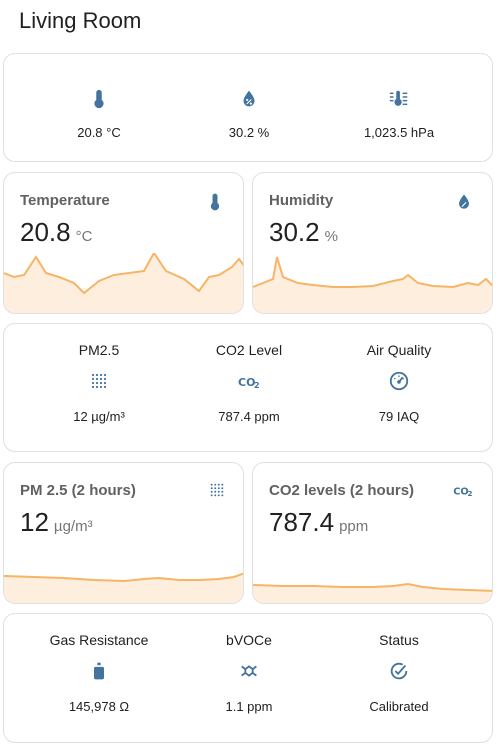  Describe the element at coordinates (123, 533) in the screenshot. I see `pm25-graph-card: PM 2.5 (2 hours) 12 µg/m³` at that location.